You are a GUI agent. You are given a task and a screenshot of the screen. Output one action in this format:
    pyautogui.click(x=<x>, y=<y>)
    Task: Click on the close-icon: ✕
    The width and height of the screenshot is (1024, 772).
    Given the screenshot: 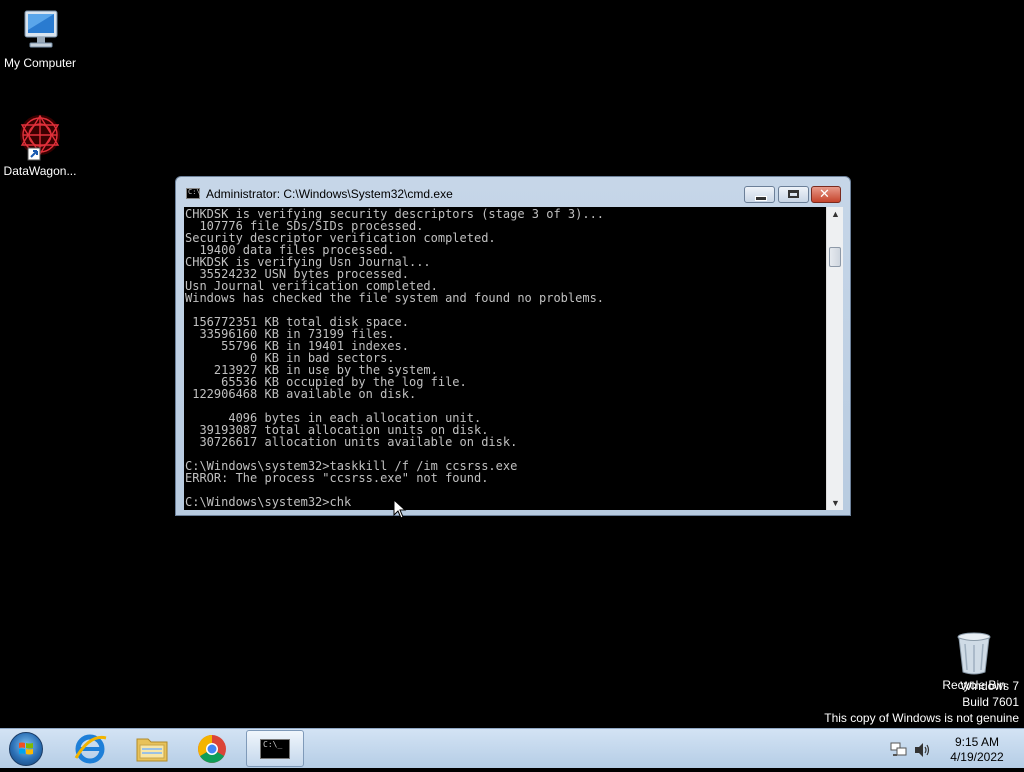 What is the action you would take?
    pyautogui.click(x=824, y=194)
    